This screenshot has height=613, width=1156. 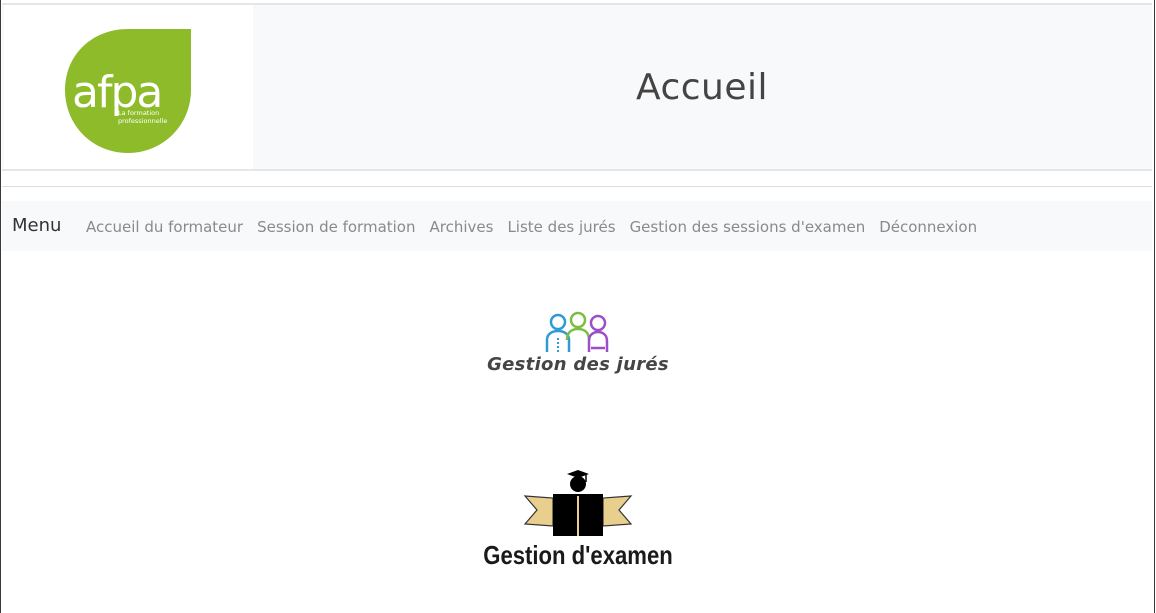 I want to click on people-icon, so click(x=577, y=331).